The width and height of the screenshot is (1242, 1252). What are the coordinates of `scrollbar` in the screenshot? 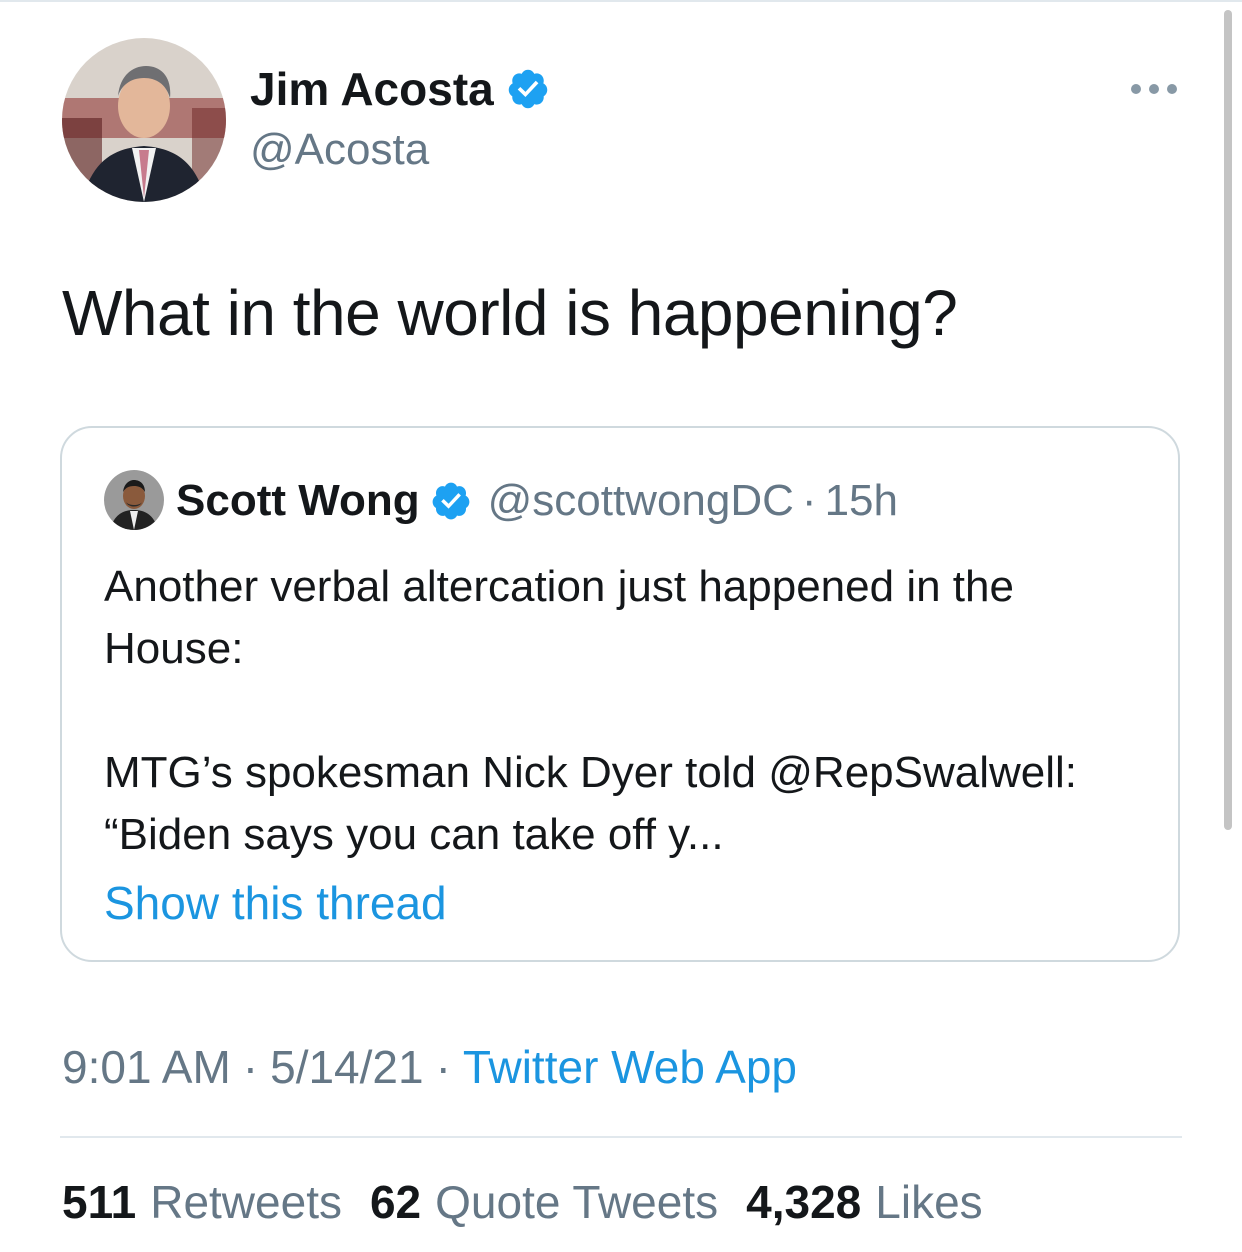 It's located at (1228, 420).